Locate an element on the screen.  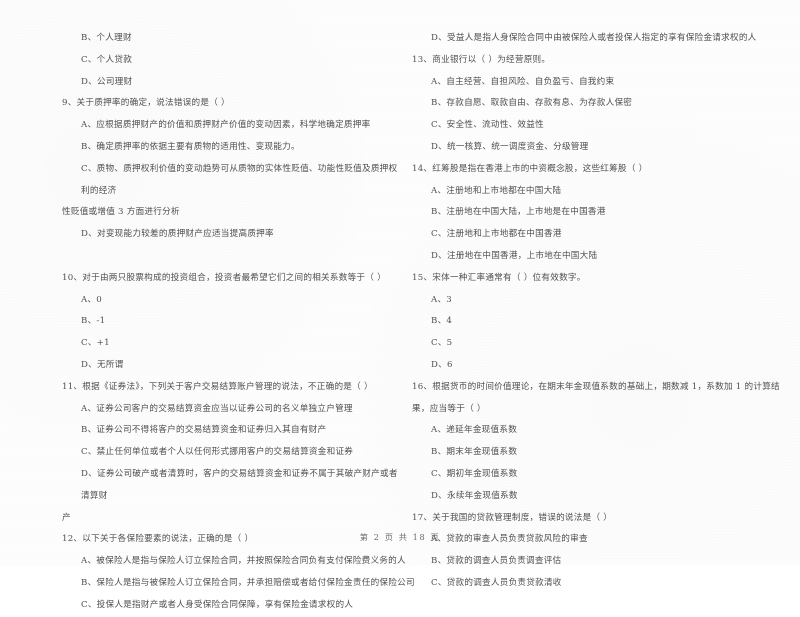
option-item: A、注册地和上市地都在中国大陆 is located at coordinates (496, 190).